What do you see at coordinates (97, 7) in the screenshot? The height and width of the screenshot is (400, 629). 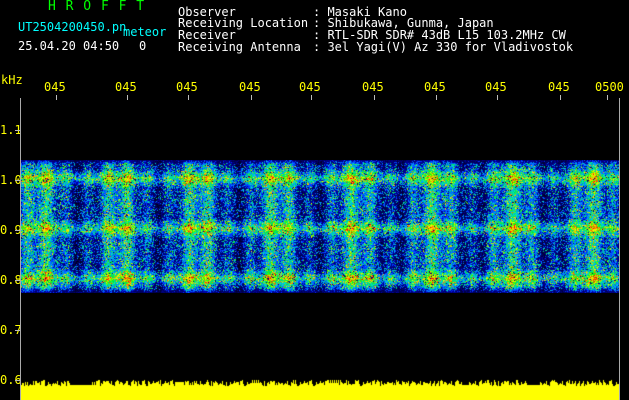 I see `brand-title: H R O F F T` at bounding box center [97, 7].